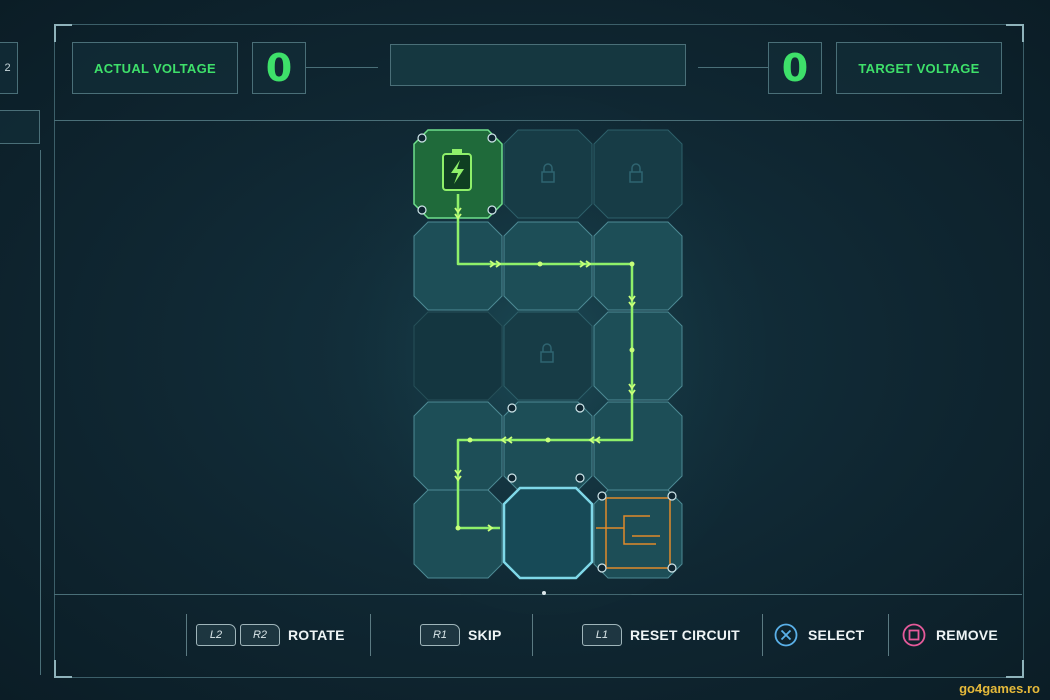 The height and width of the screenshot is (700, 1050). I want to click on r2-key-icon: R2, so click(260, 635).